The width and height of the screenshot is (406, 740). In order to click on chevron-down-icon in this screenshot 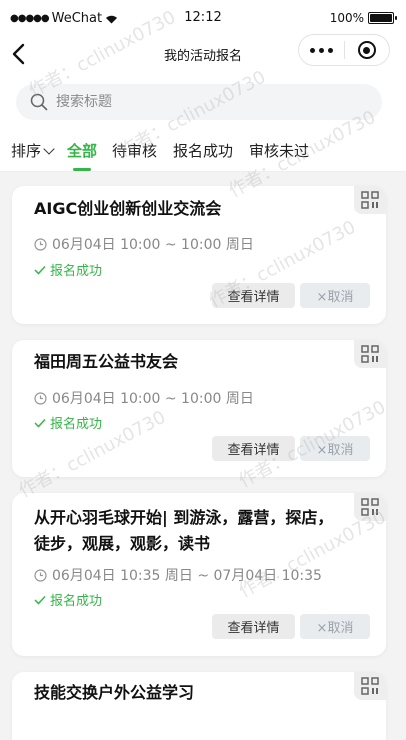, I will do `click(49, 149)`.